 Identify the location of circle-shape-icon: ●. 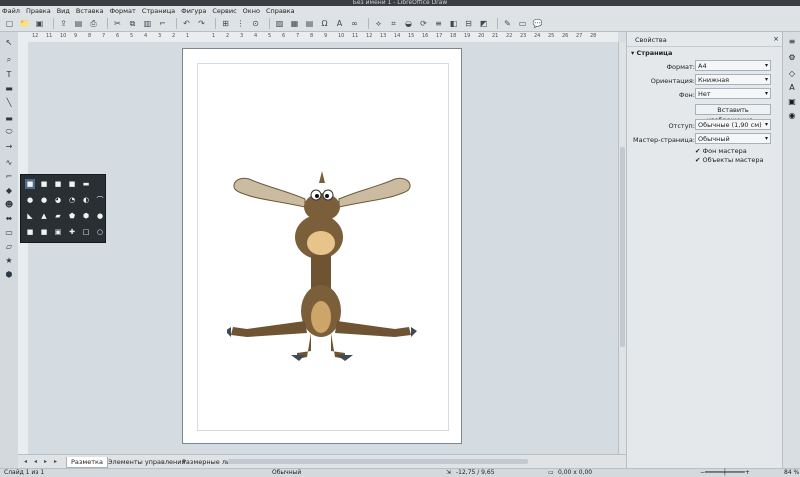
(30, 200).